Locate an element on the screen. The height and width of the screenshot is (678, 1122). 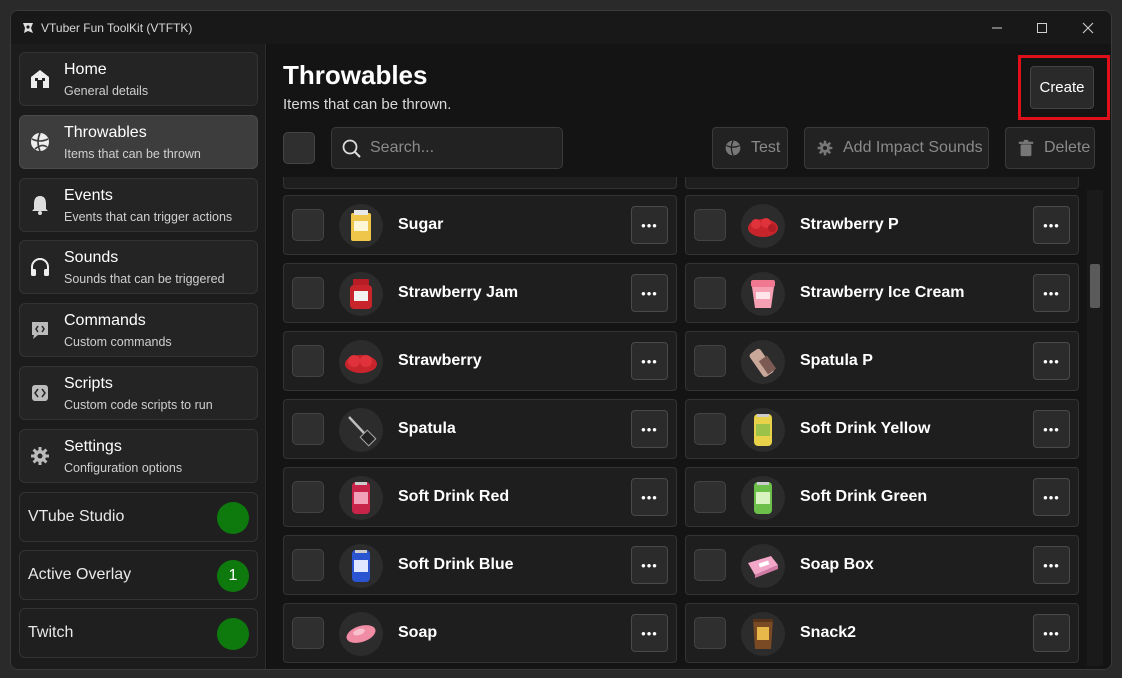
can-red-icon is located at coordinates (361, 498).